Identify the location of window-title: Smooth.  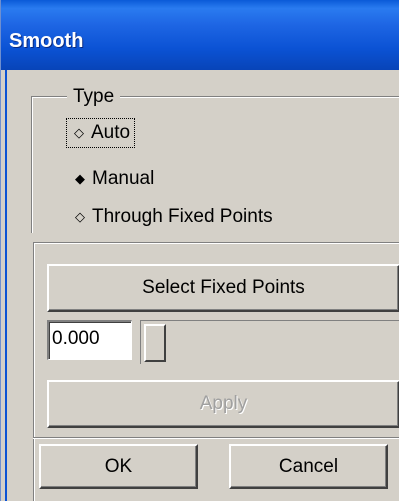
(46, 41).